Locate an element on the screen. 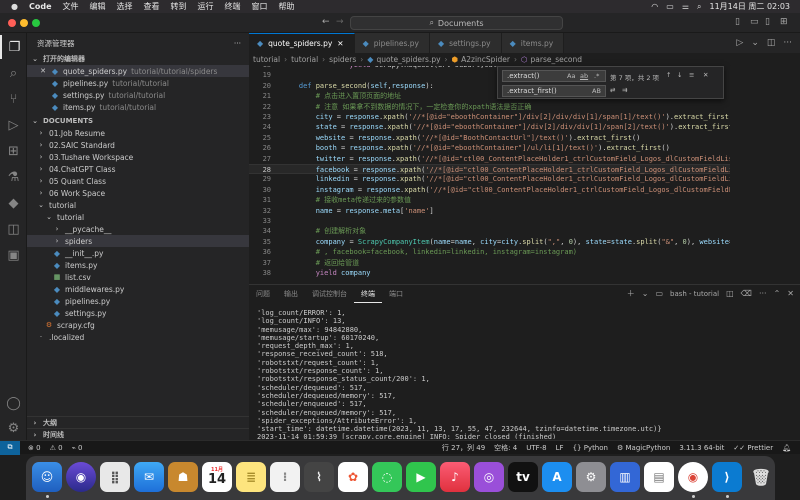  toggle-panel-icon: ▭ is located at coordinates (754, 22).